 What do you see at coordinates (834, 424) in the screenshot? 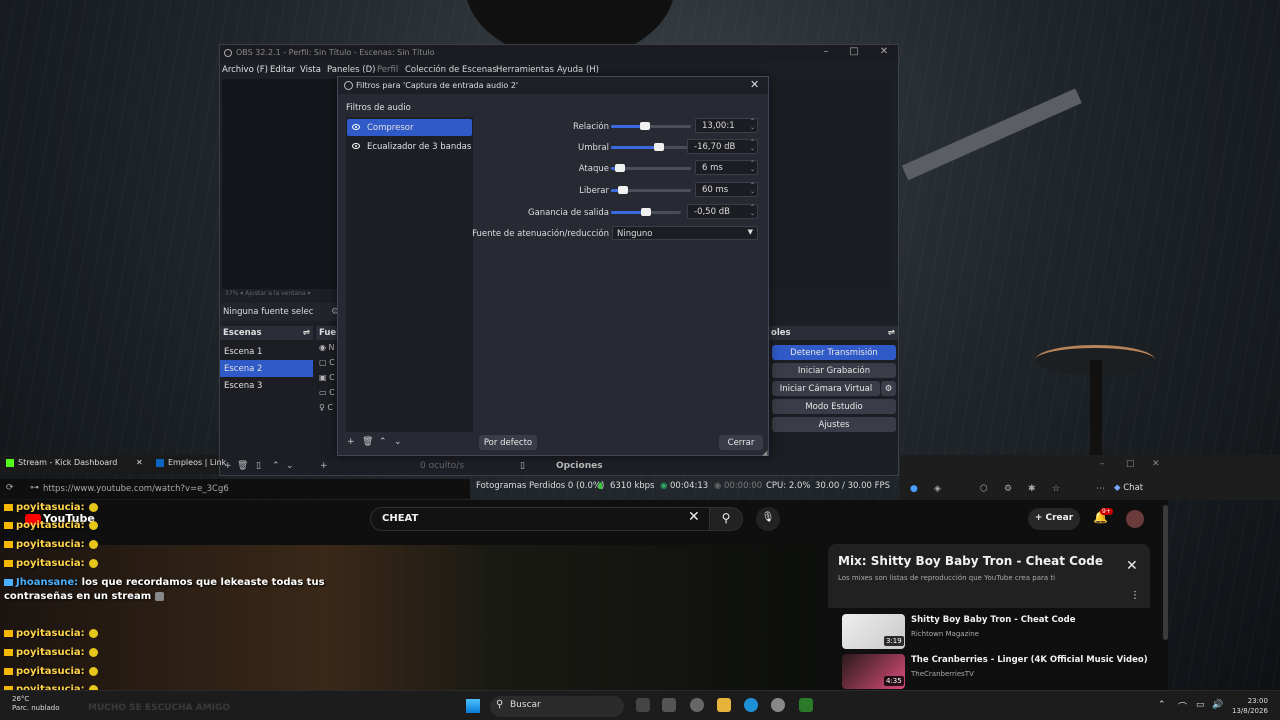
I see `settings-button: Ajustes` at bounding box center [834, 424].